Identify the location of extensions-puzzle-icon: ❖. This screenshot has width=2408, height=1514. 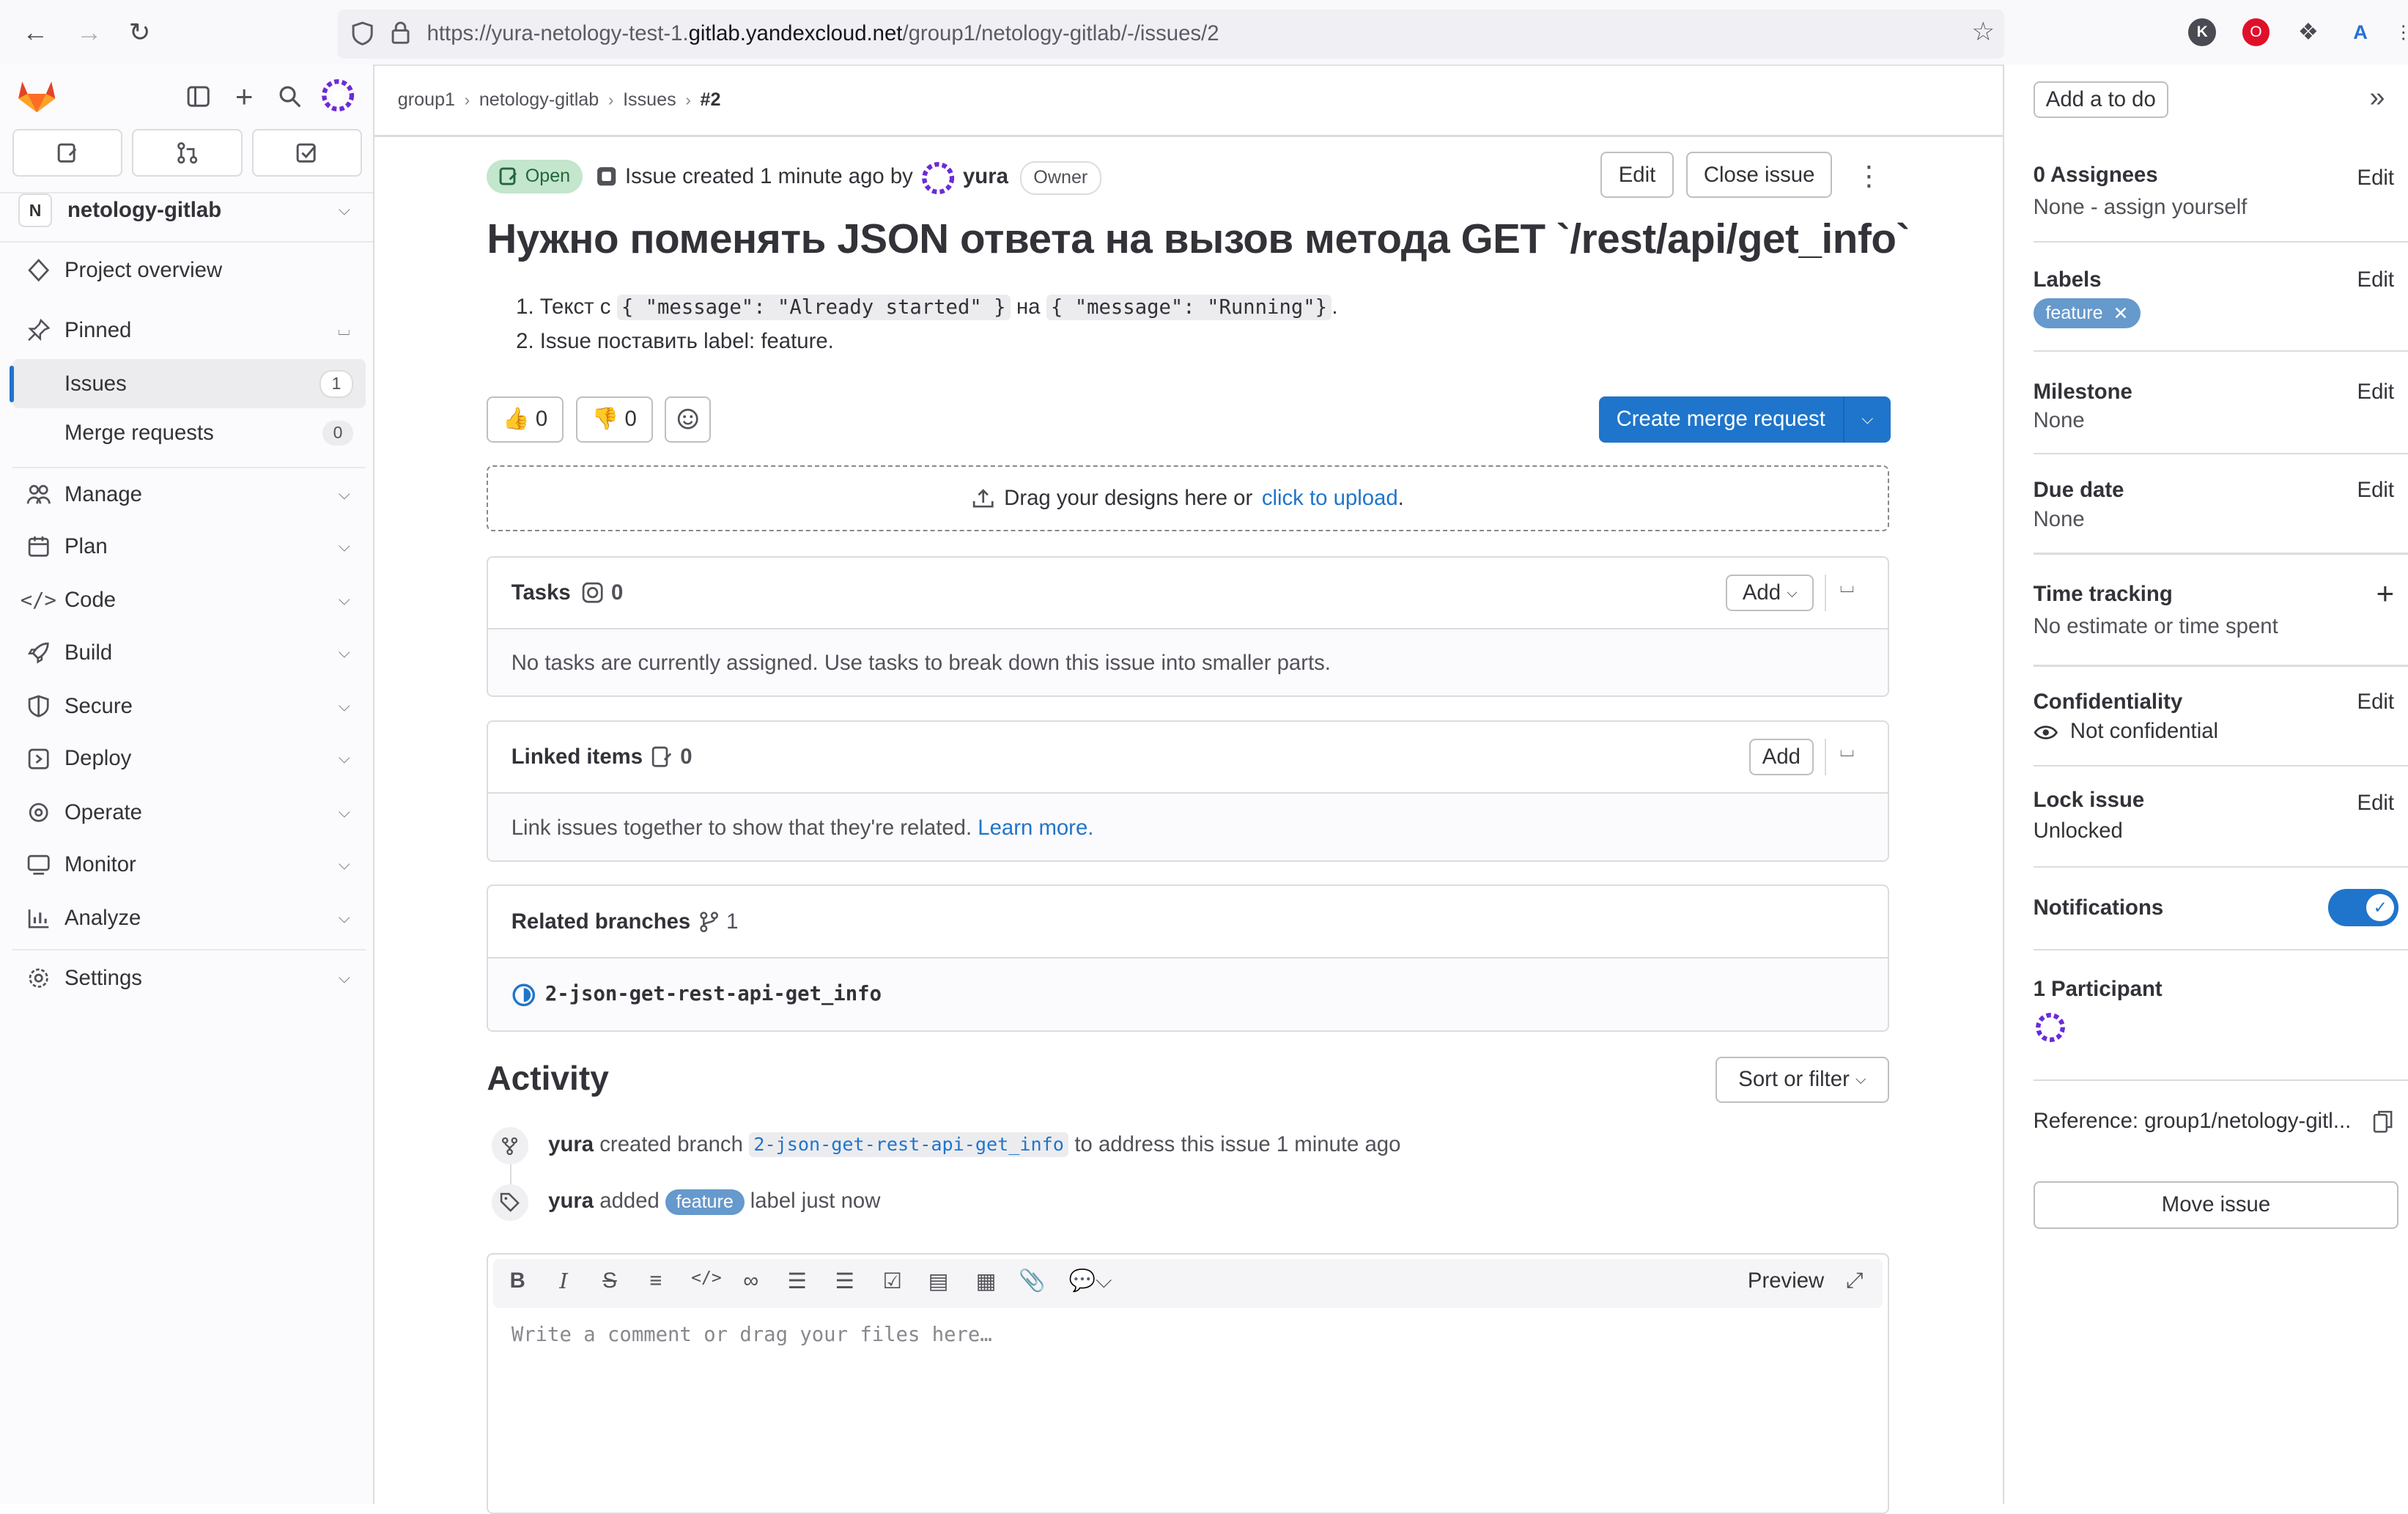
(2308, 32).